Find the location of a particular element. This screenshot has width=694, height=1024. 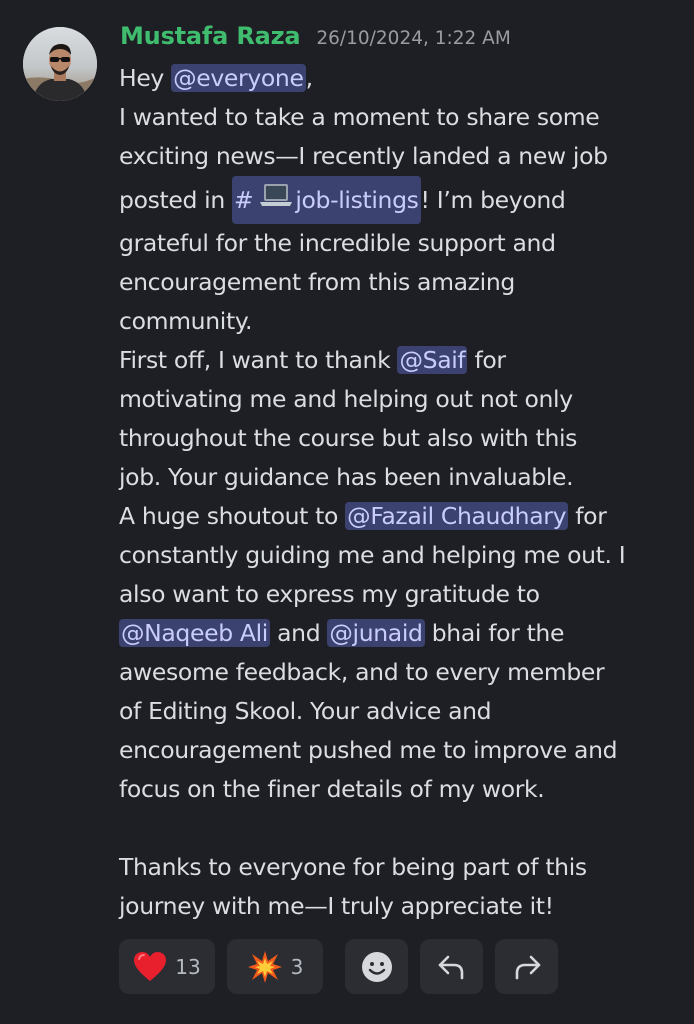

mention-saif: @Saif is located at coordinates (432, 360).